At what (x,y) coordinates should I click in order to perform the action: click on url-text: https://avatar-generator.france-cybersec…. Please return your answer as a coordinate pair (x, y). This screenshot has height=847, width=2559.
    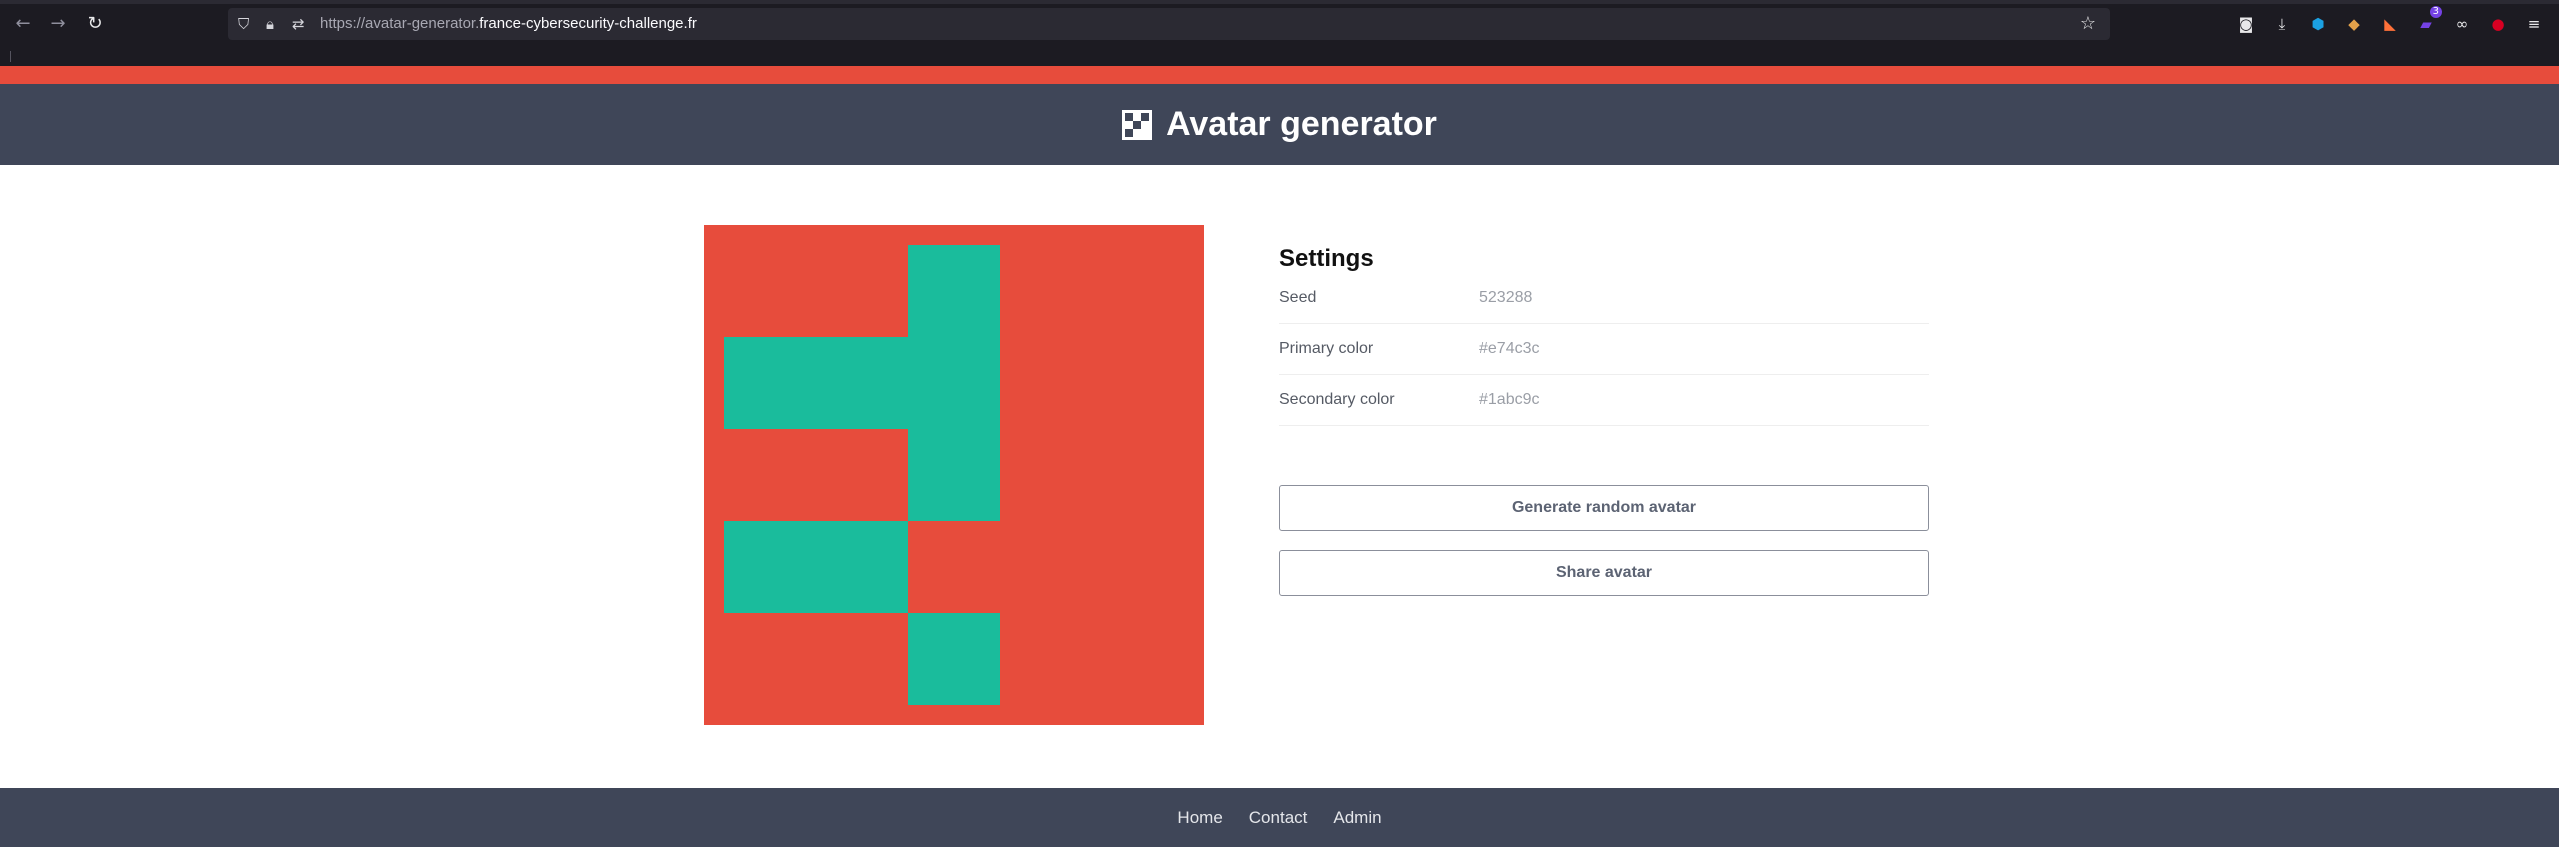
    Looking at the image, I should click on (508, 24).